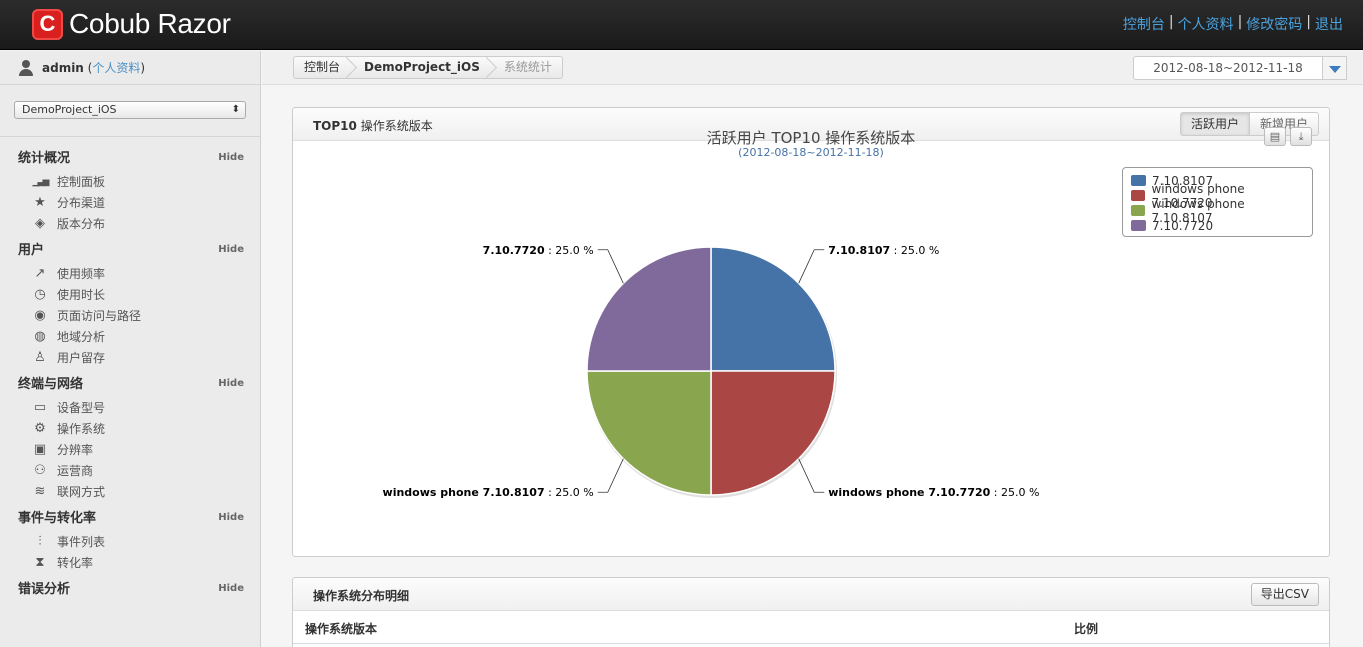  I want to click on paren: (, so click(88, 67).